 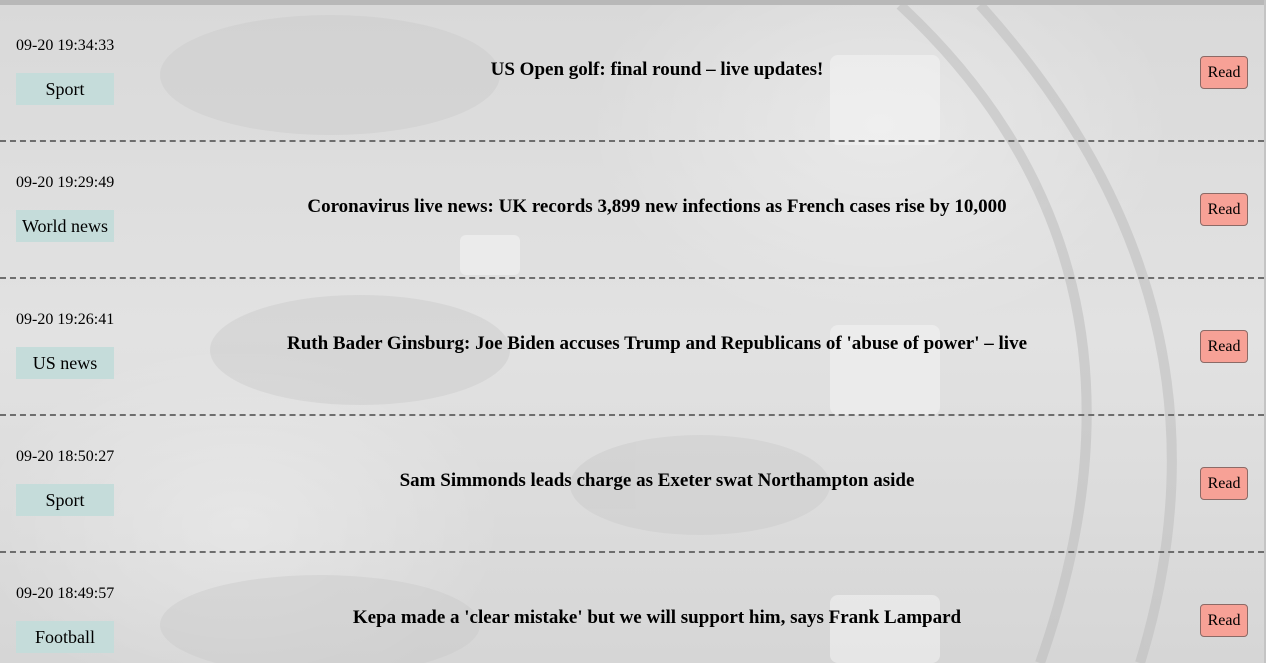 What do you see at coordinates (65, 319) in the screenshot?
I see `news-timestamp: 09-20 19:26:41` at bounding box center [65, 319].